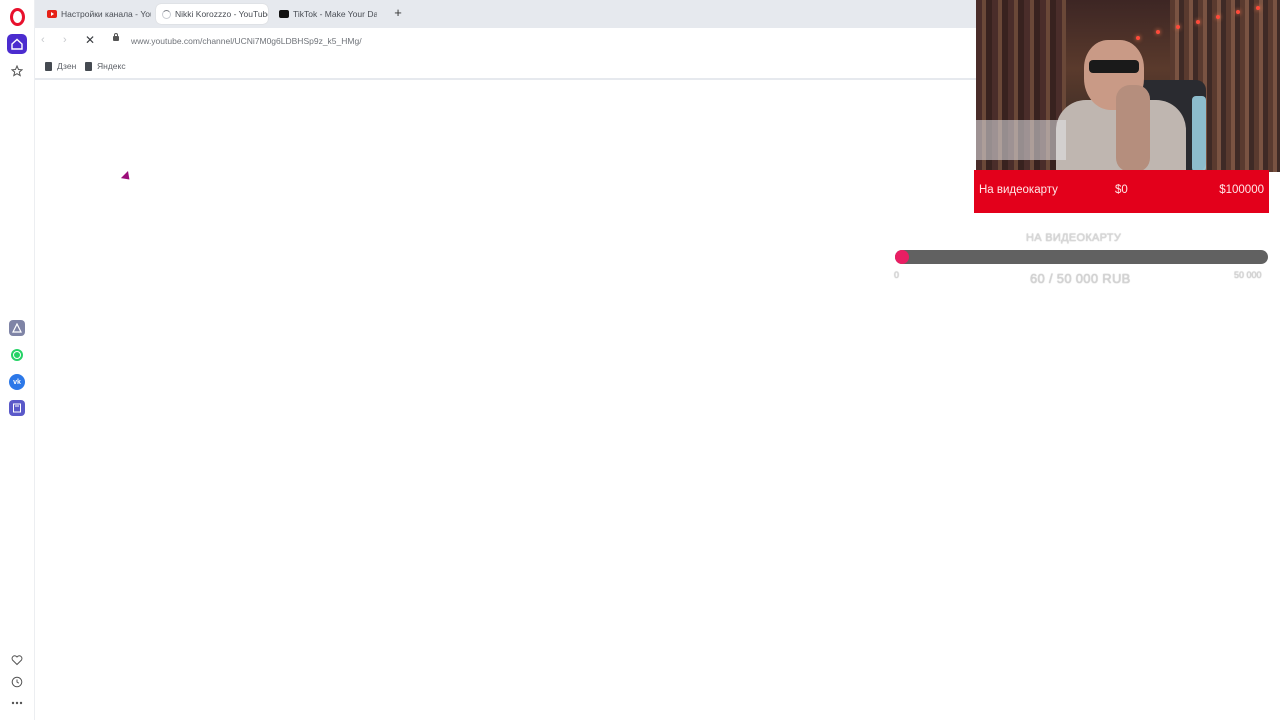 This screenshot has width=1280, height=720. Describe the element at coordinates (902, 257) in the screenshot. I see `goal-progress-fill` at that location.